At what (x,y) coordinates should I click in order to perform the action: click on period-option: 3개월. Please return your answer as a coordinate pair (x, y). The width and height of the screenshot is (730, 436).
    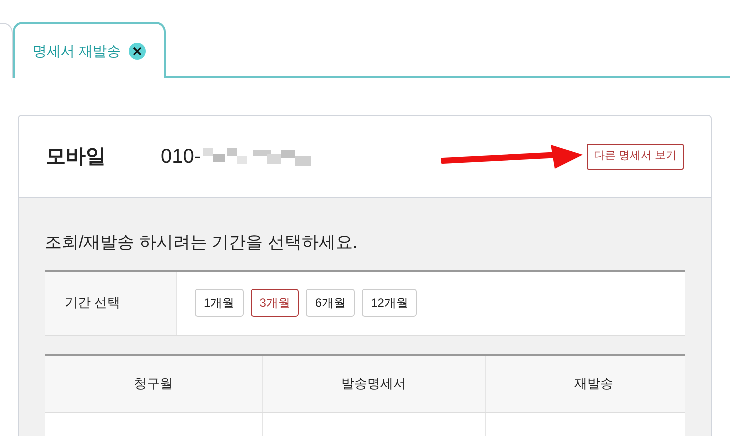
    Looking at the image, I should click on (275, 303).